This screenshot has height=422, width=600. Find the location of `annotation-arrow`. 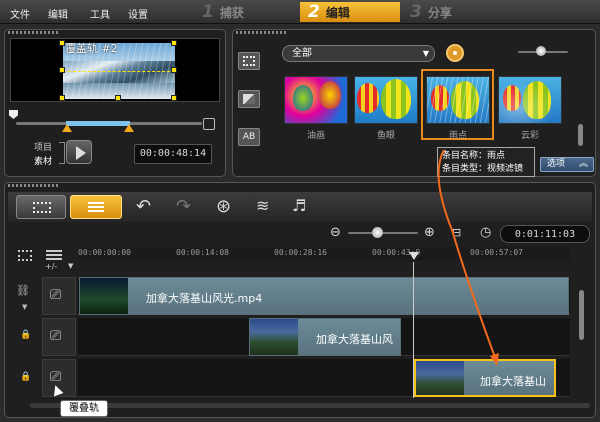

annotation-arrow is located at coordinates (468, 257).